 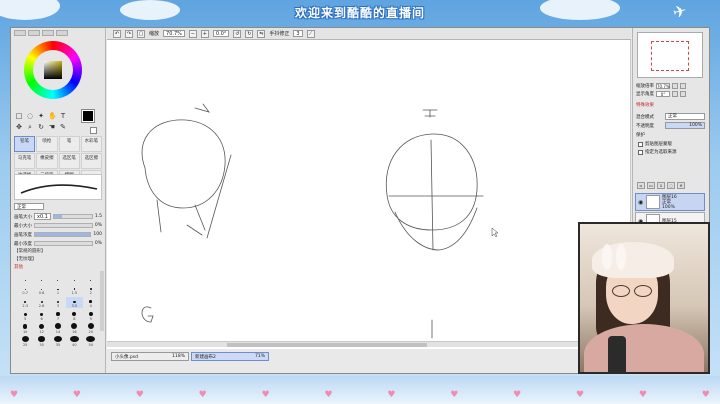 What do you see at coordinates (63, 234) in the screenshot?
I see `density-slider` at bounding box center [63, 234].